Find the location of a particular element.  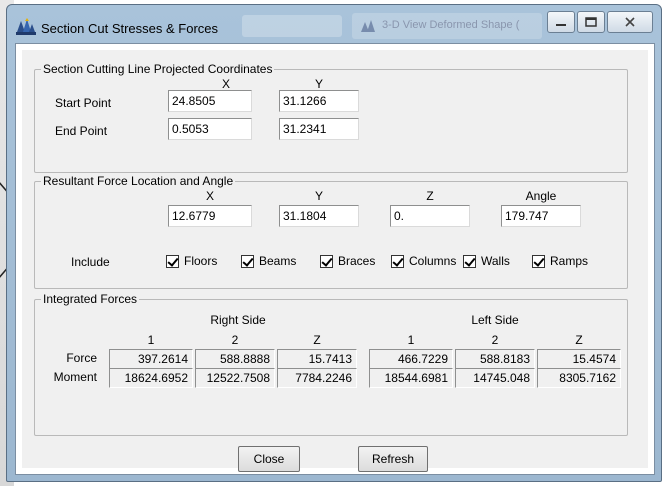

maximize-button is located at coordinates (591, 22).